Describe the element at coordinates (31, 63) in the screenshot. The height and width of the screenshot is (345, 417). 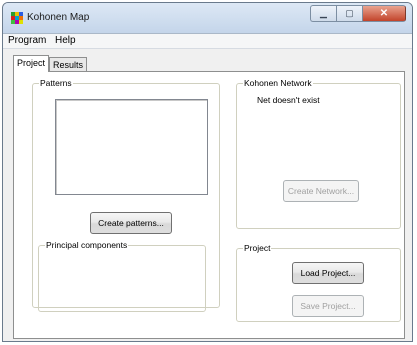
I see `tab-project: Project` at that location.